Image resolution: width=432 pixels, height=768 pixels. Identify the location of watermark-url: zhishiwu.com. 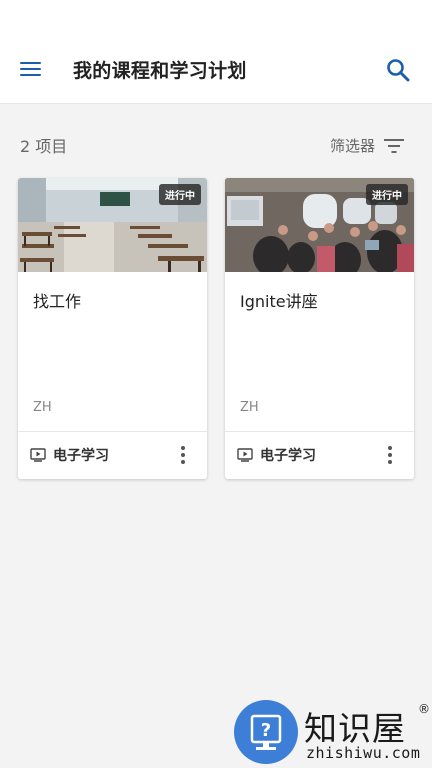
(363, 753).